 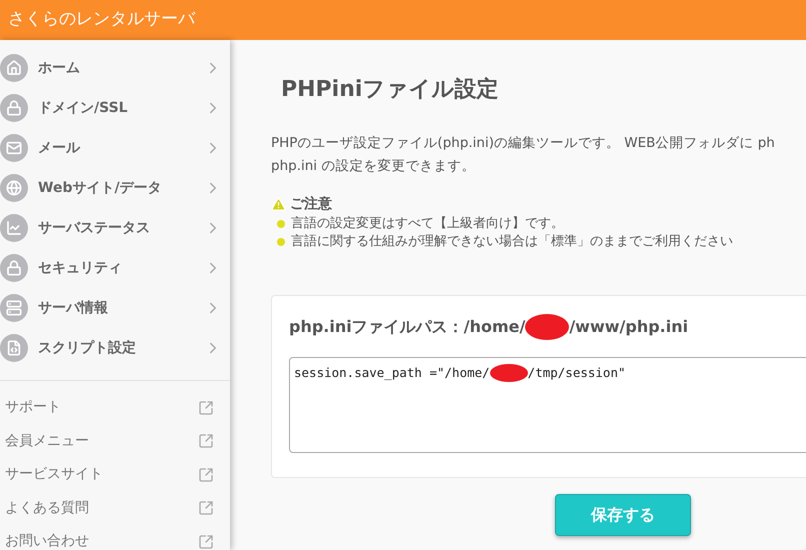 What do you see at coordinates (311, 204) in the screenshot?
I see `notice-title: ご注意` at bounding box center [311, 204].